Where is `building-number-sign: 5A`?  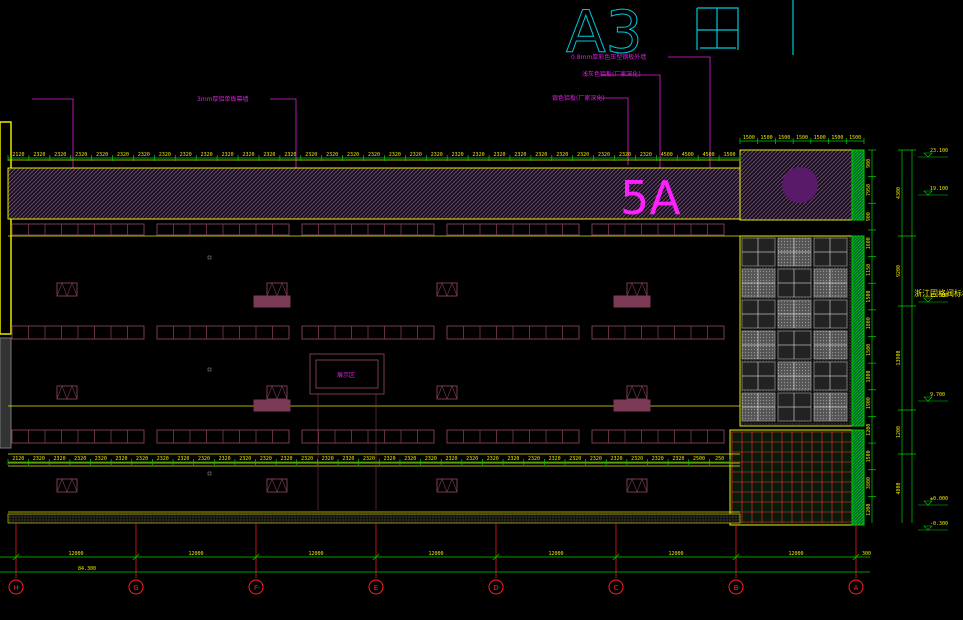
building-number-sign: 5A is located at coordinates (650, 198).